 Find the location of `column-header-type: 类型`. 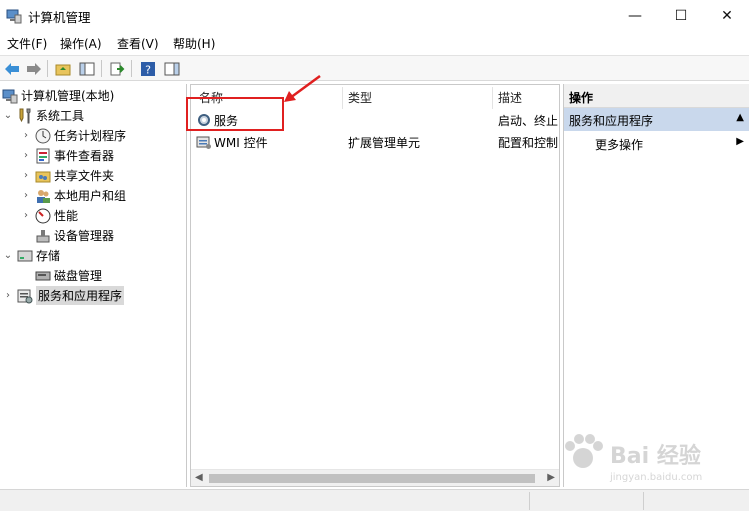

column-header-type: 类型 is located at coordinates (360, 99).